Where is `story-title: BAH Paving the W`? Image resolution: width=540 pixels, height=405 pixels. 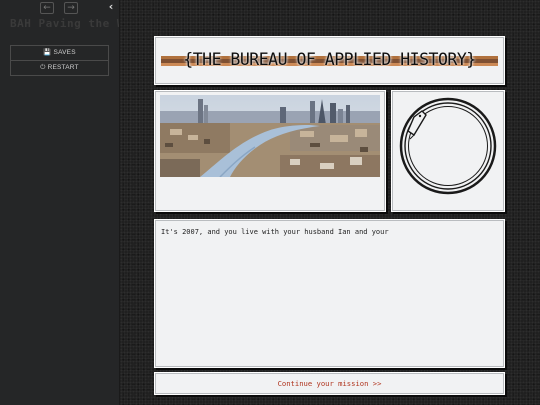
story-title: BAH Paving the W is located at coordinates (64, 23).